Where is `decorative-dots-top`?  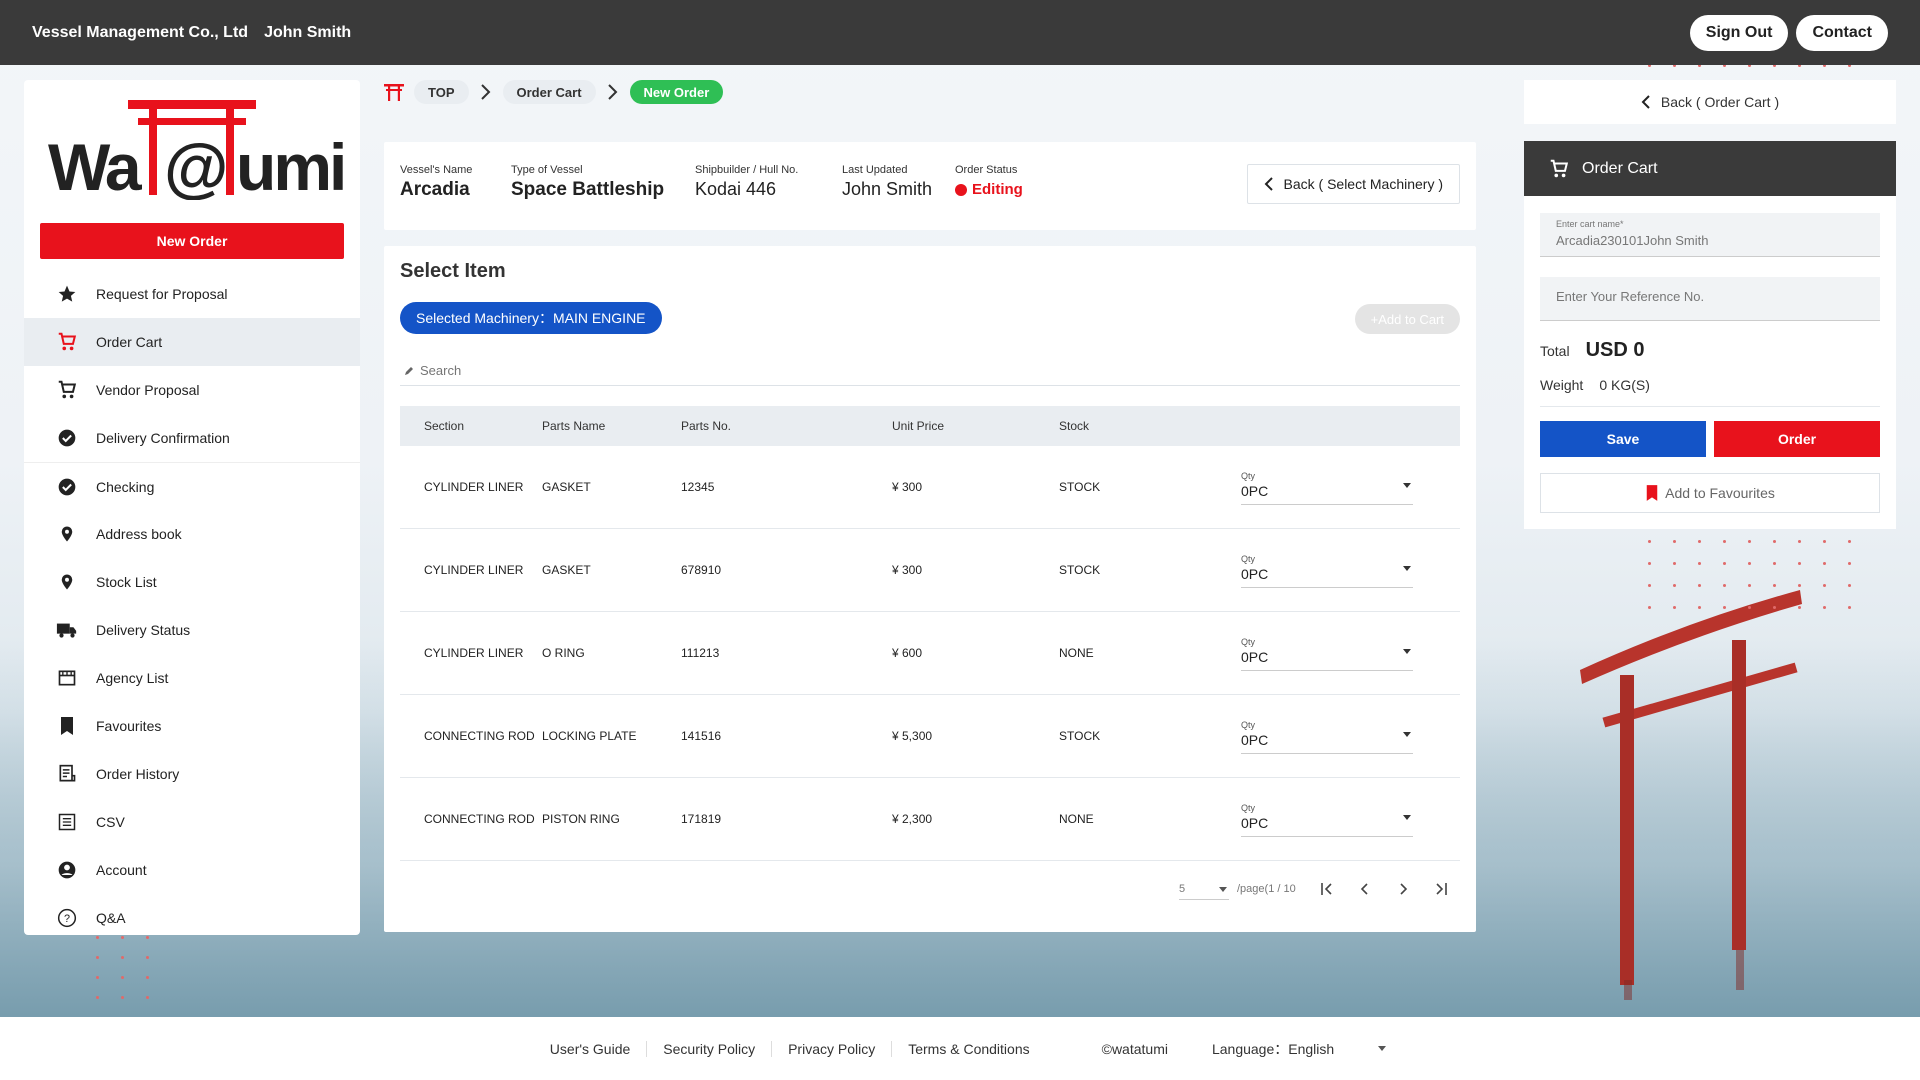 decorative-dots-top is located at coordinates (1753, 69).